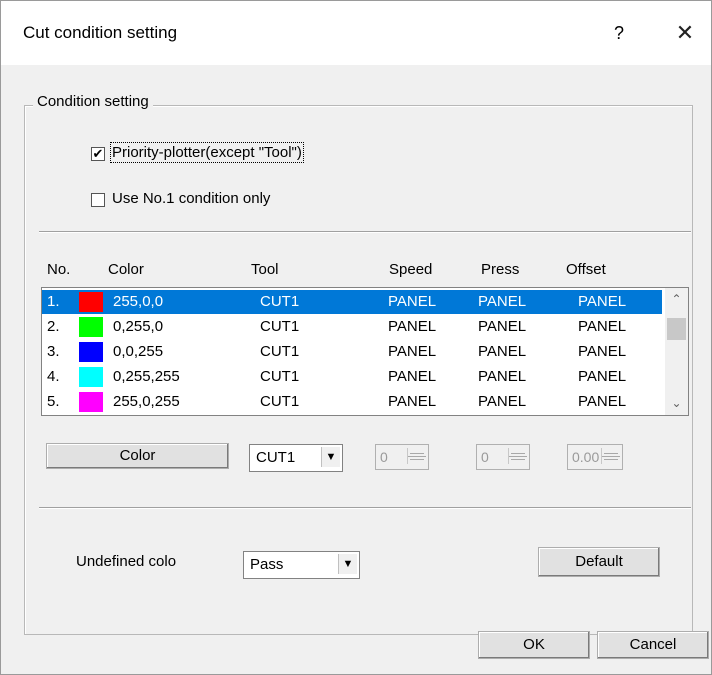  What do you see at coordinates (276, 457) in the screenshot?
I see `tool-select-value: CUT1` at bounding box center [276, 457].